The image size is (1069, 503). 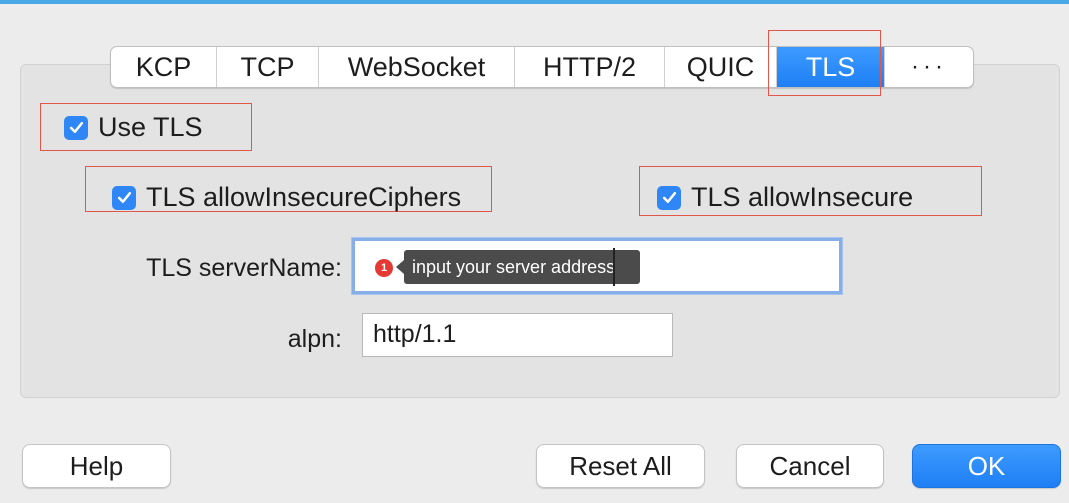 I want to click on allow-insecure-ciphers-checkbox, so click(x=124, y=197).